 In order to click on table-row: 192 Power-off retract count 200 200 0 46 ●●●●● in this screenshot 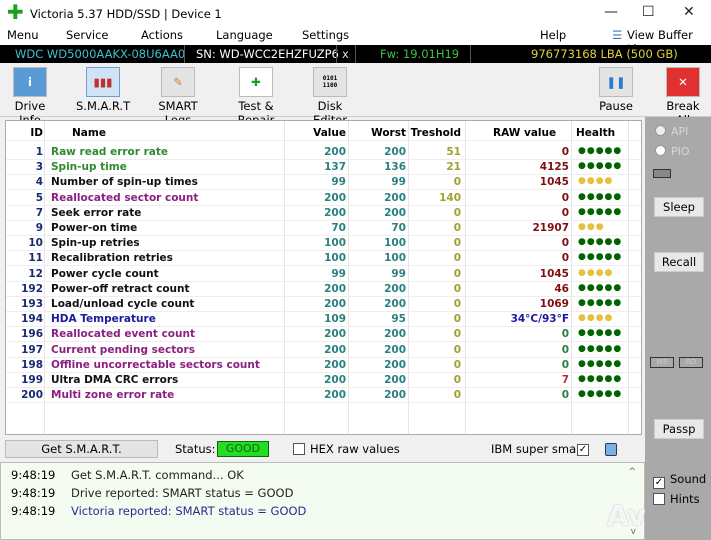, I will do `click(323, 289)`.